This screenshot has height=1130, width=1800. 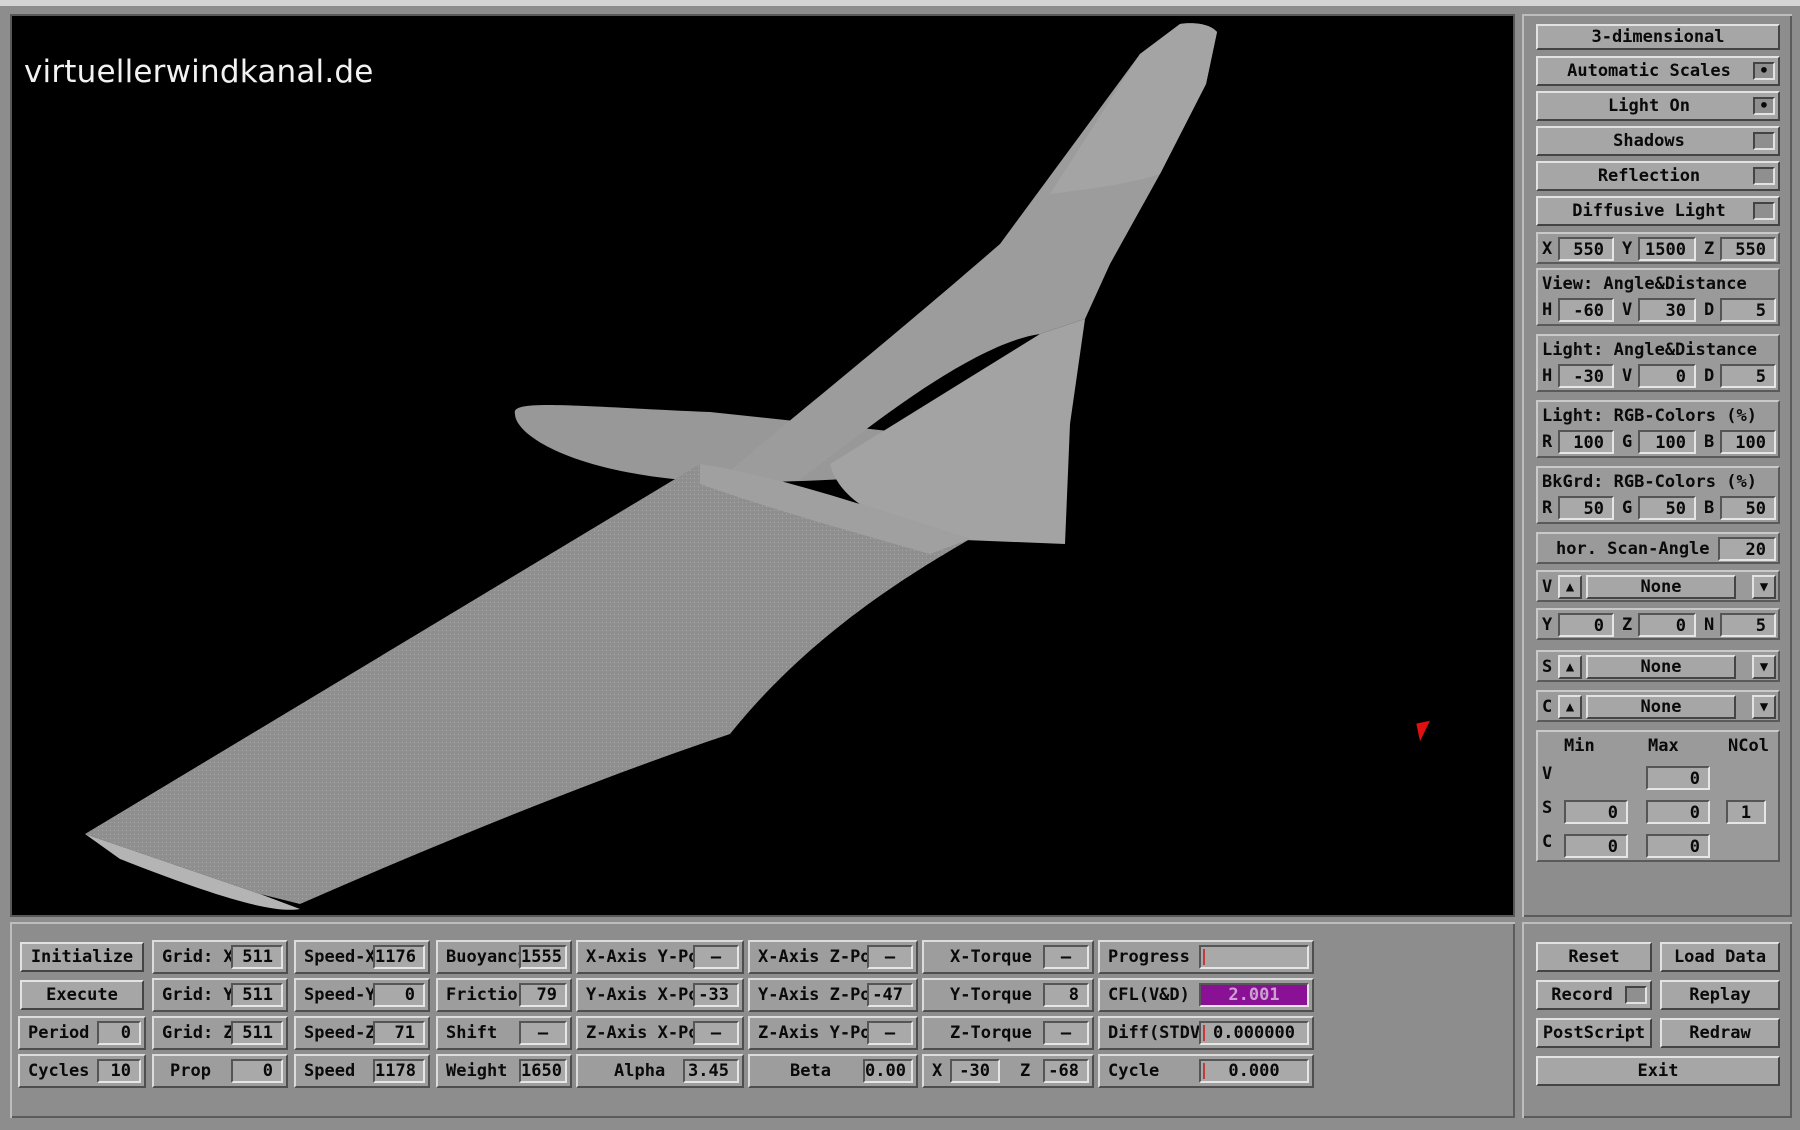 I want to click on light-b-label: B, so click(x=1709, y=442).